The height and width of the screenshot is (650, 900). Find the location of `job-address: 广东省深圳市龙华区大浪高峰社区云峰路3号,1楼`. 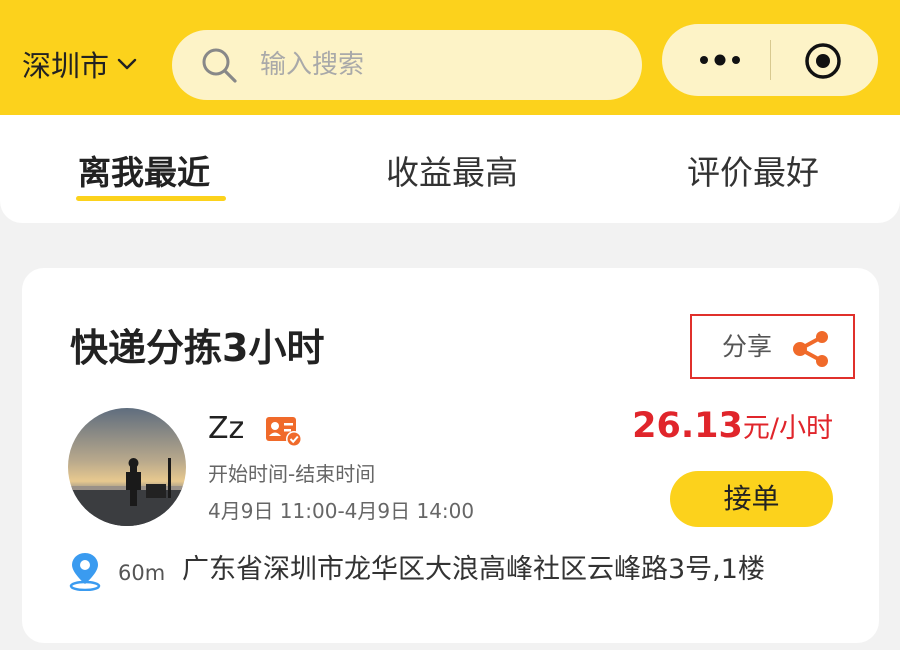

job-address: 广东省深圳市龙华区大浪高峰社区云峰路3号,1楼 is located at coordinates (473, 569).